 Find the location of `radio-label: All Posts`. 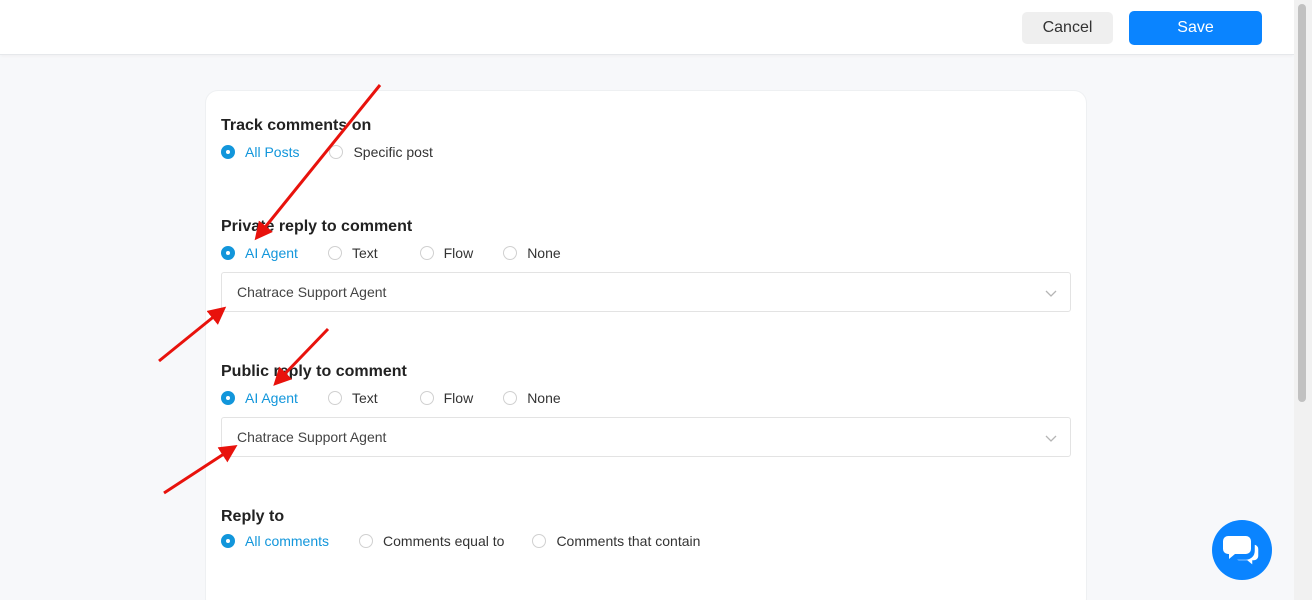

radio-label: All Posts is located at coordinates (272, 152).